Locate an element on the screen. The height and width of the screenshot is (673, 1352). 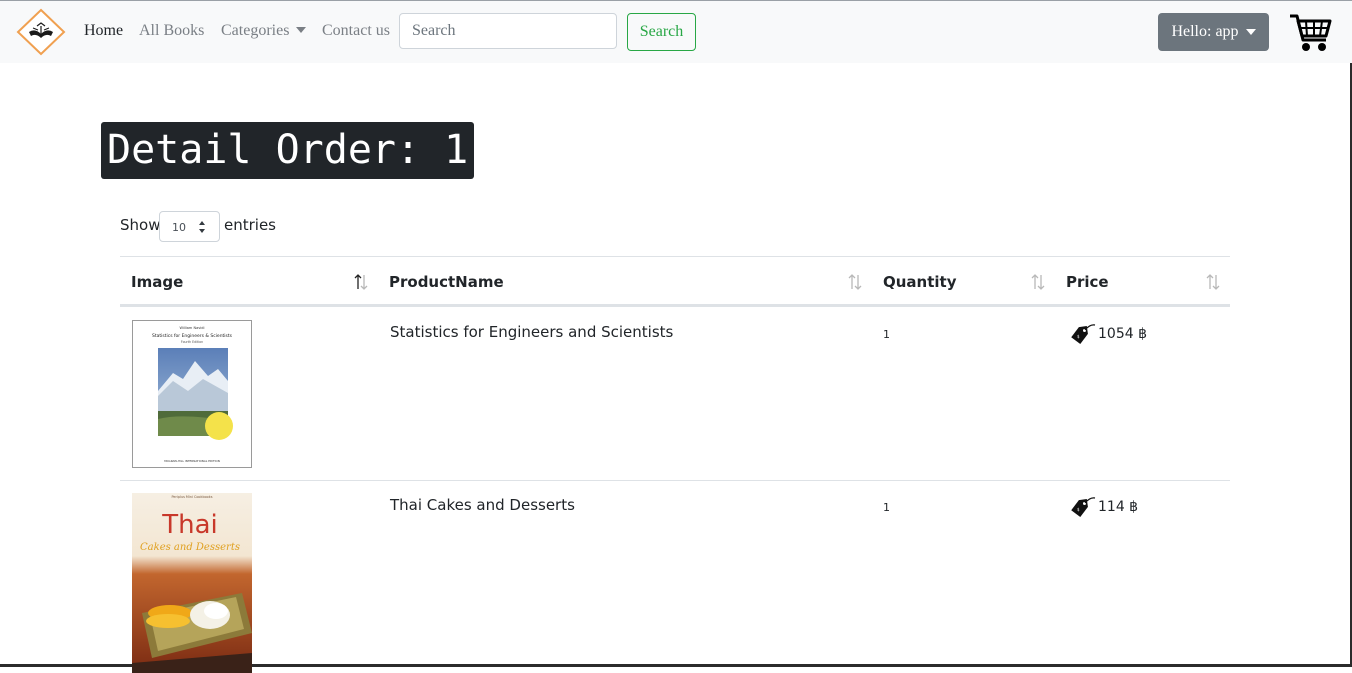
column-header-price: Price is located at coordinates (1087, 282).